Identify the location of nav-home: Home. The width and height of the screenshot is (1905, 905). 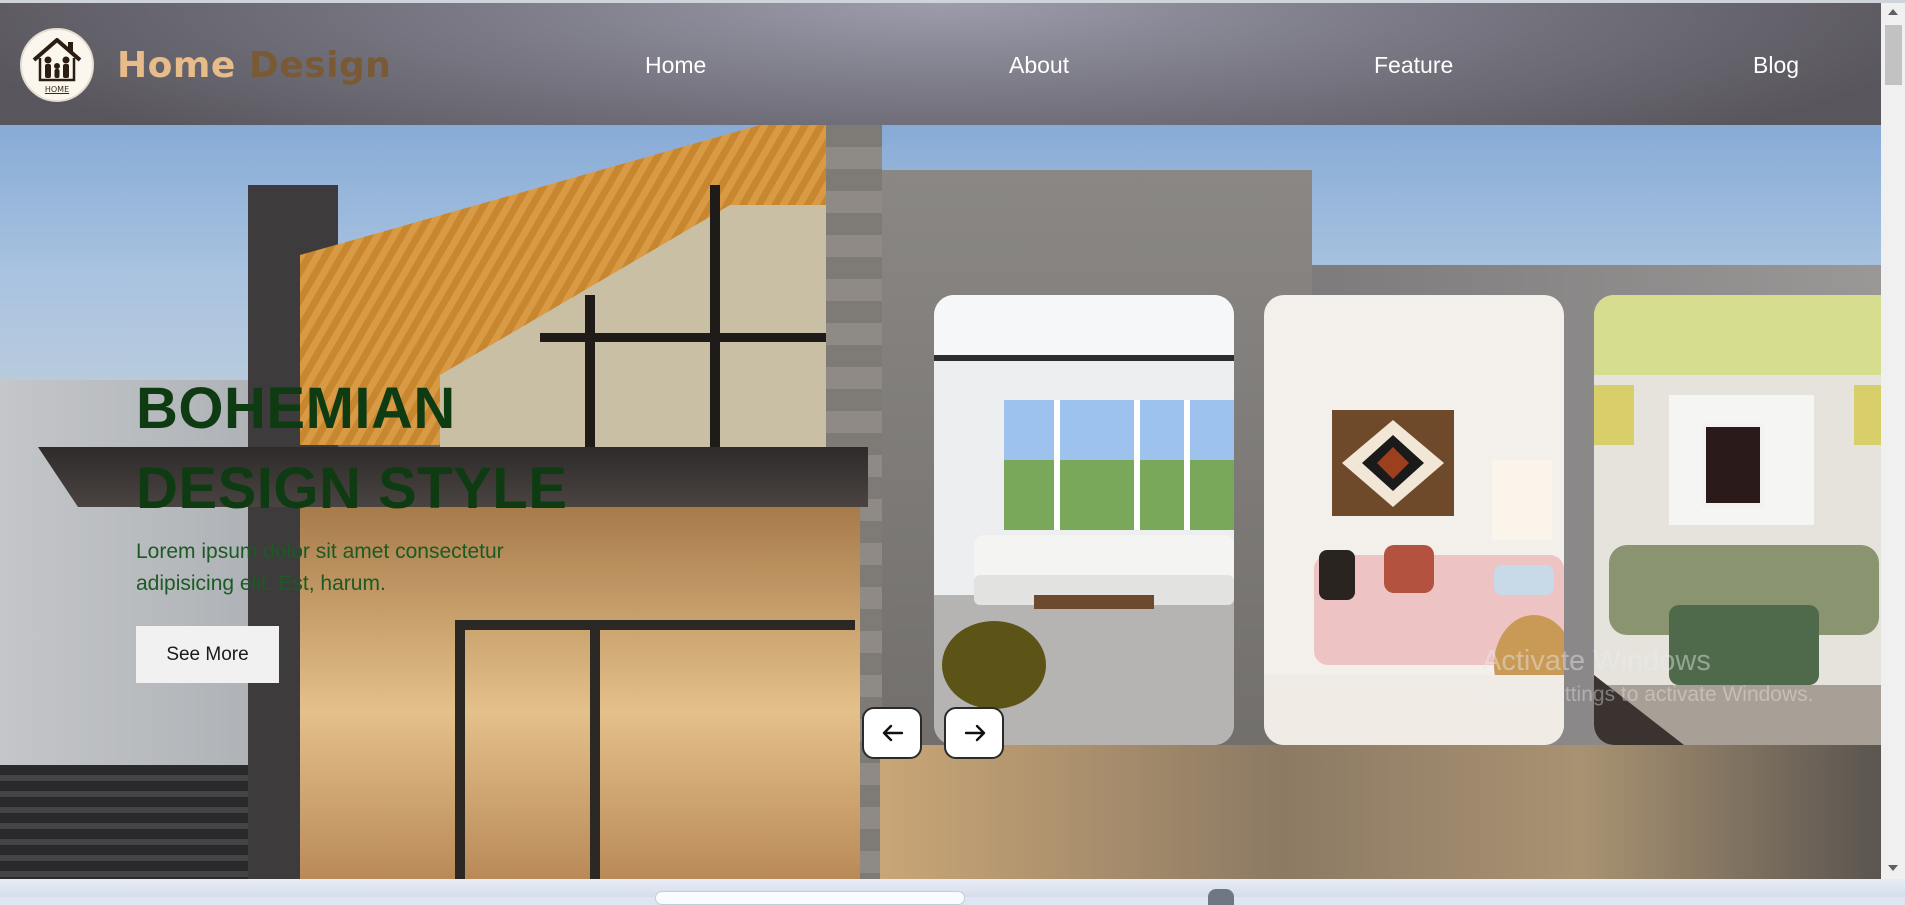
(675, 65).